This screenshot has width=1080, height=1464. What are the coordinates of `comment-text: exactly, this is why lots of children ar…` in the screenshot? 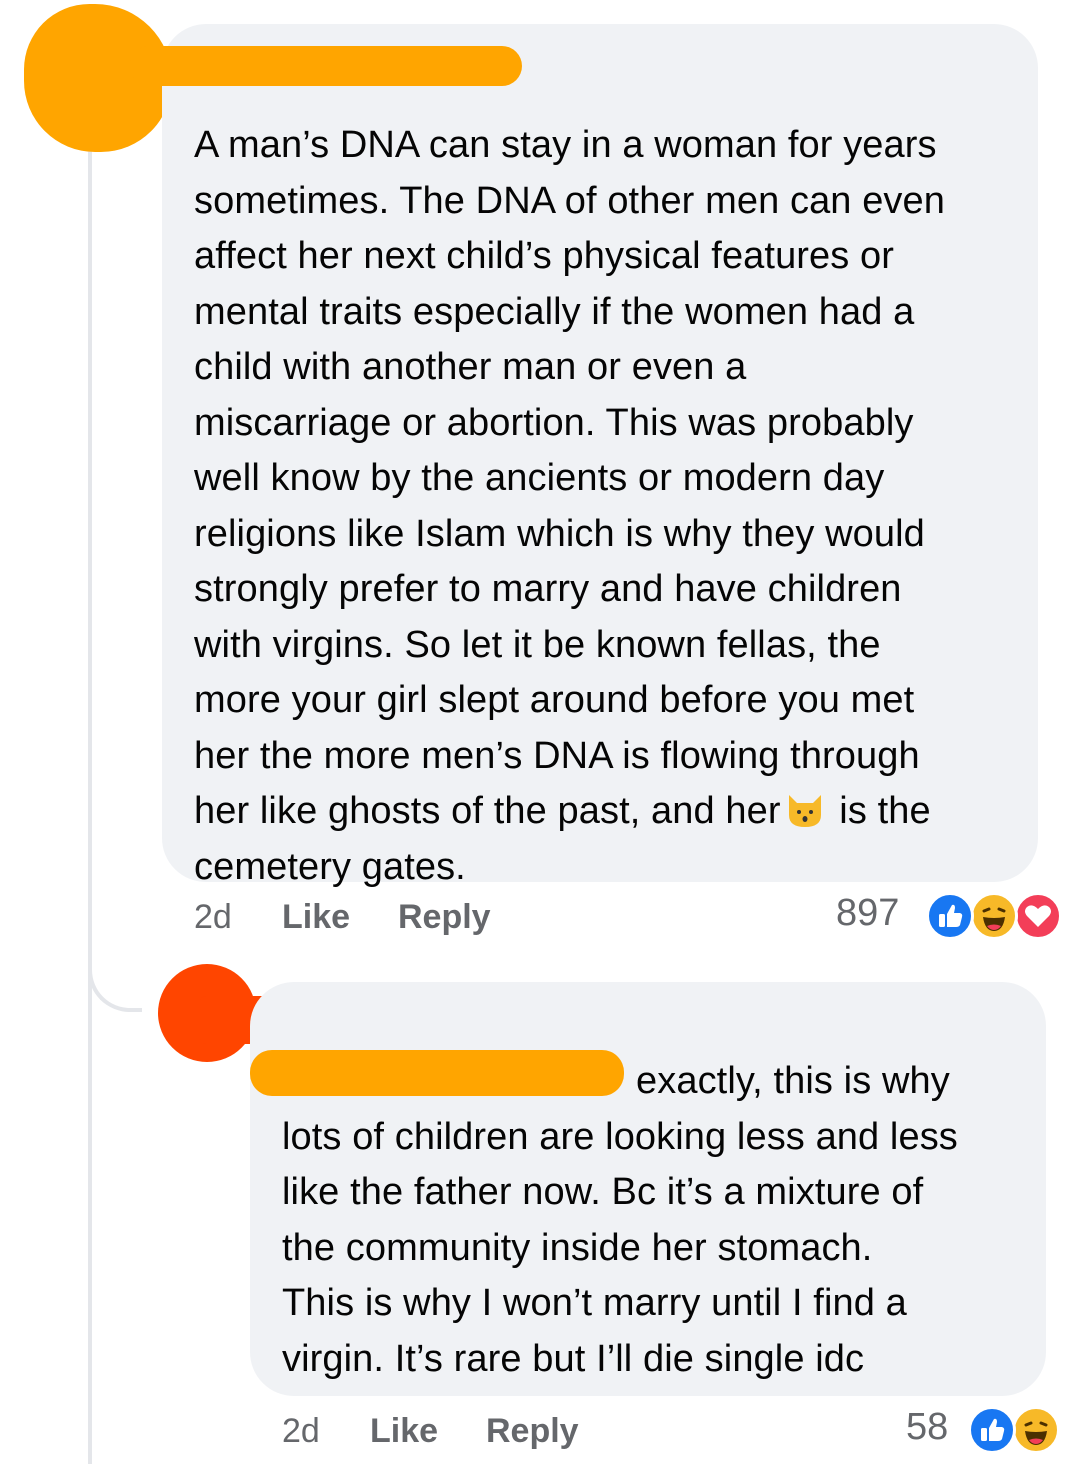 It's located at (620, 1220).